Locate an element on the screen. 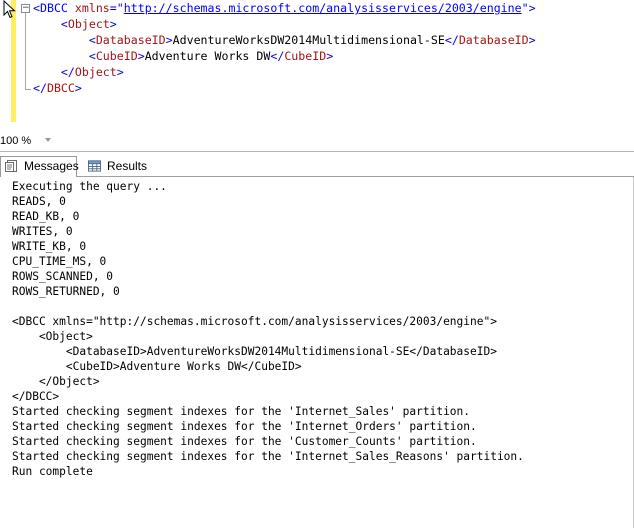  grid-icon is located at coordinates (94, 166).